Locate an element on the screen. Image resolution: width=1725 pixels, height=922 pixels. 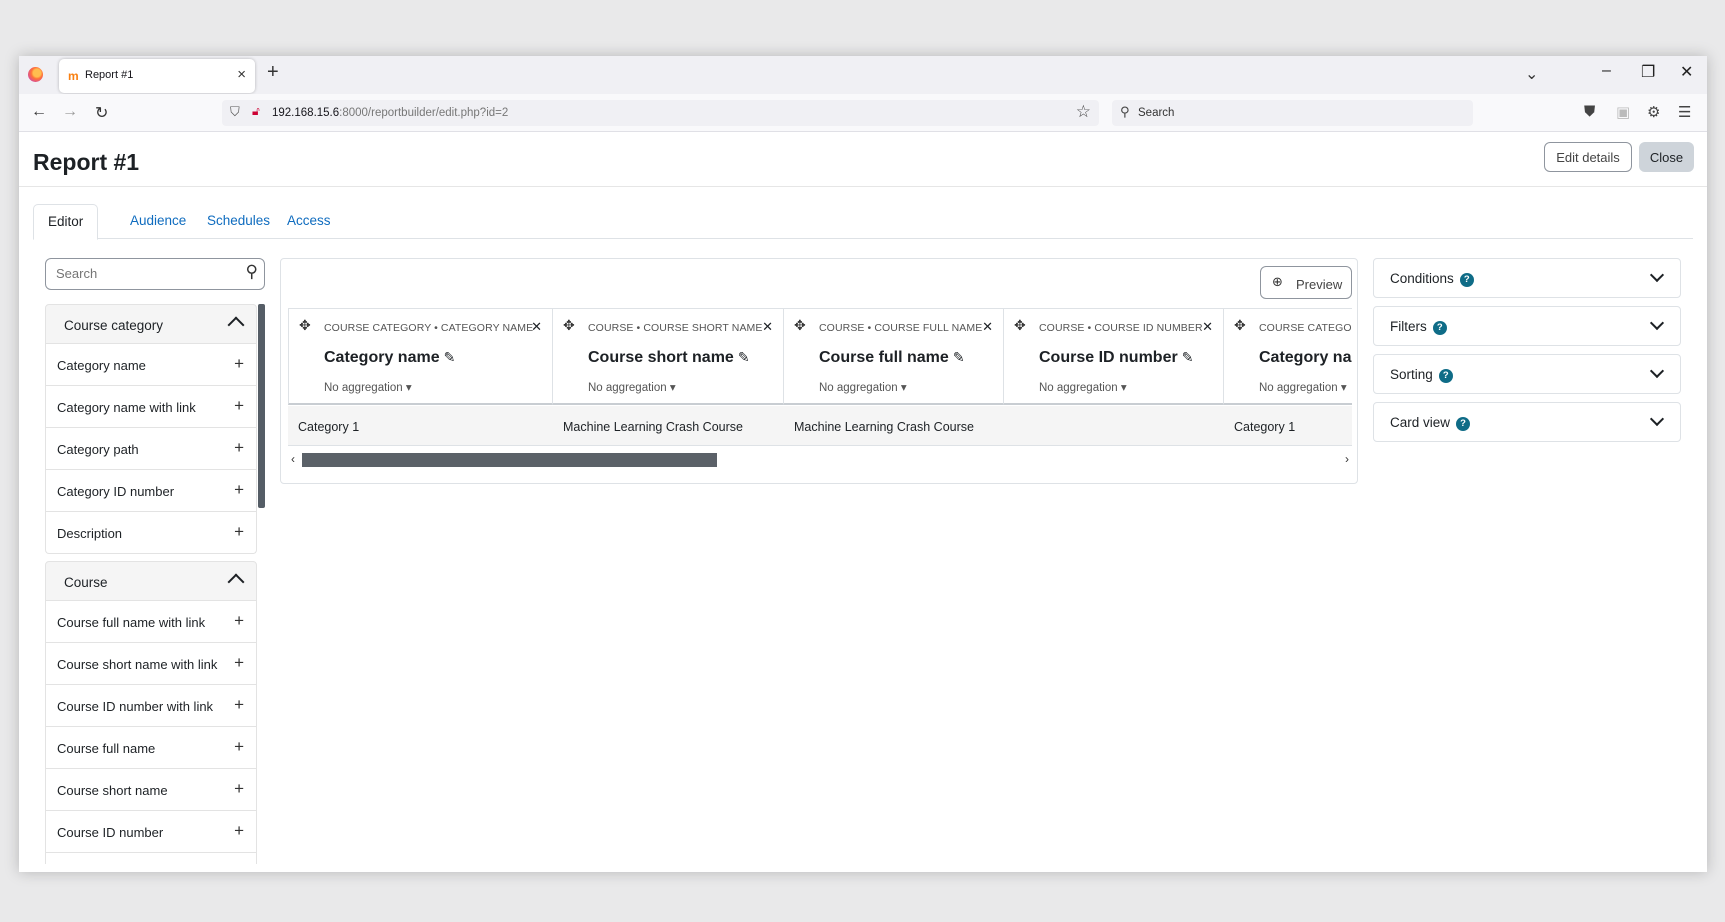
list-item: Course full name + is located at coordinates (151, 748).